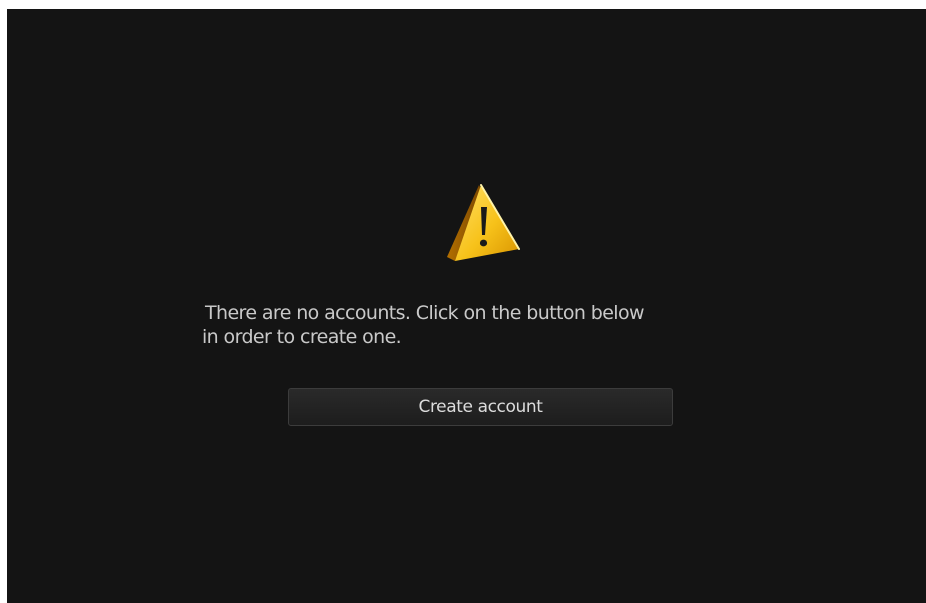  I want to click on warning-icon, so click(483, 222).